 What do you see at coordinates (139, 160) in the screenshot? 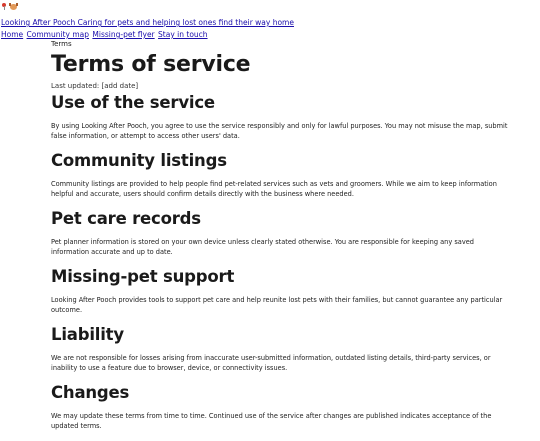
I see `section-heading: Community listings` at bounding box center [139, 160].